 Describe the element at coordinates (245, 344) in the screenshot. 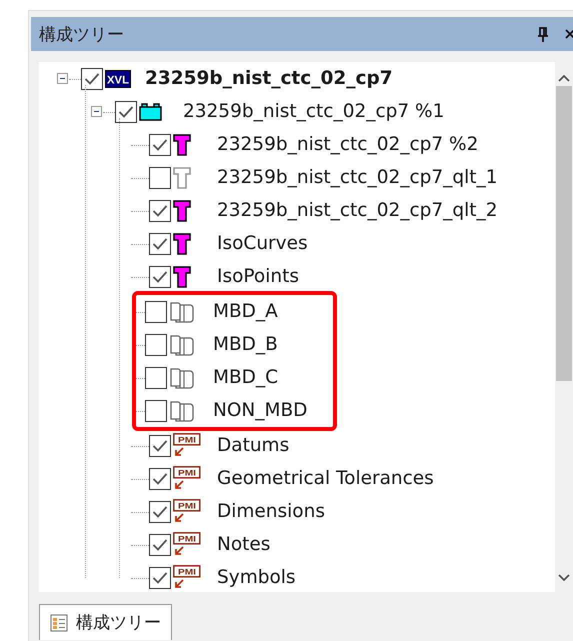

I see `tree-item-label: MBD_B` at that location.